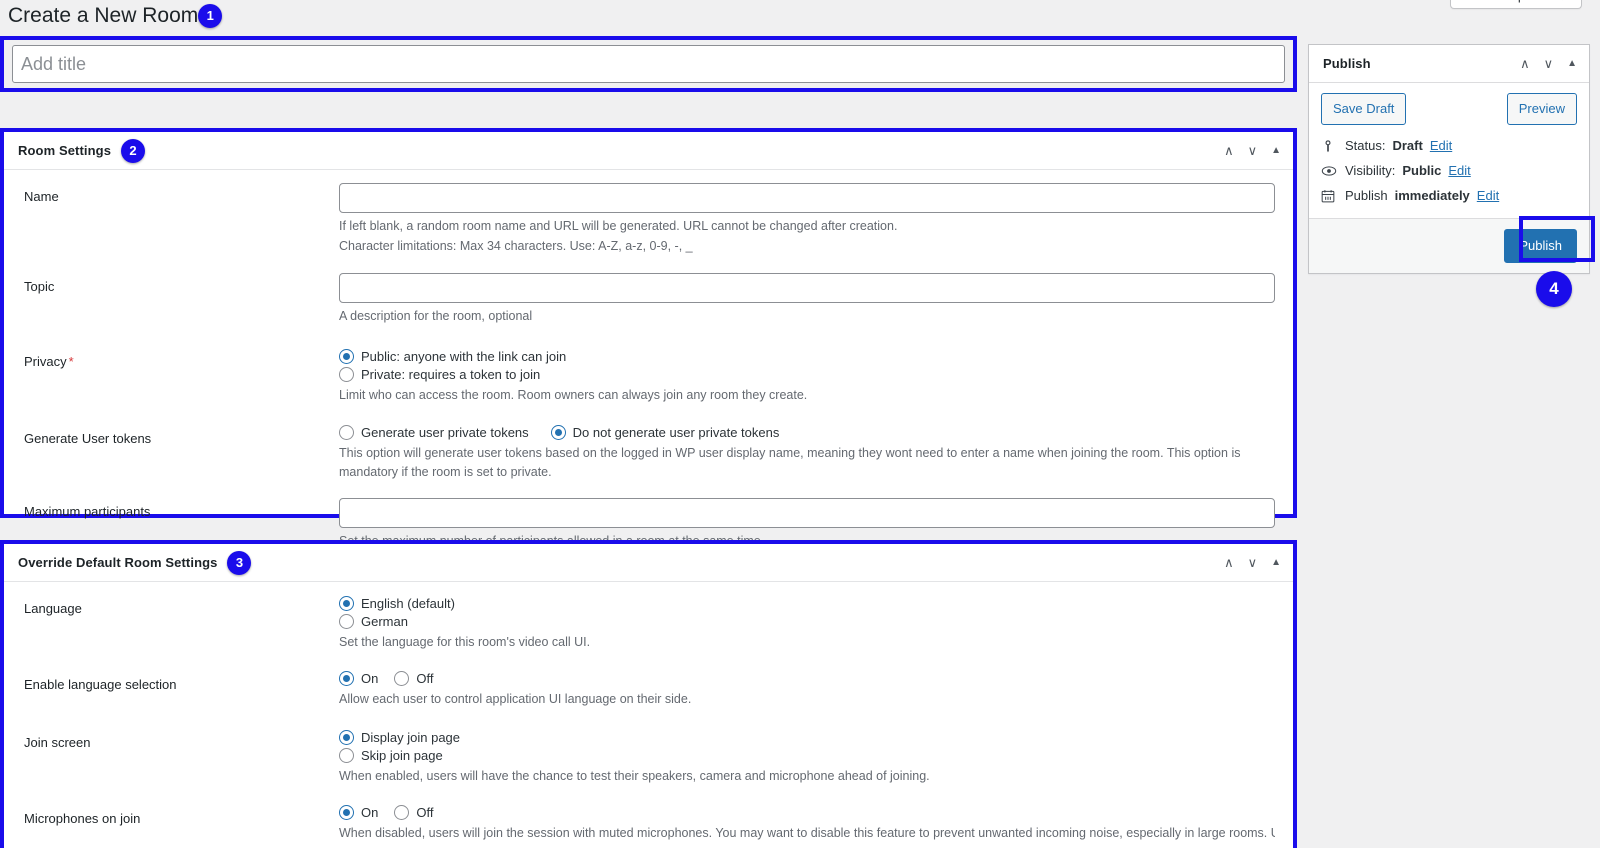  Describe the element at coordinates (807, 621) in the screenshot. I see `radio-language-german: German` at that location.